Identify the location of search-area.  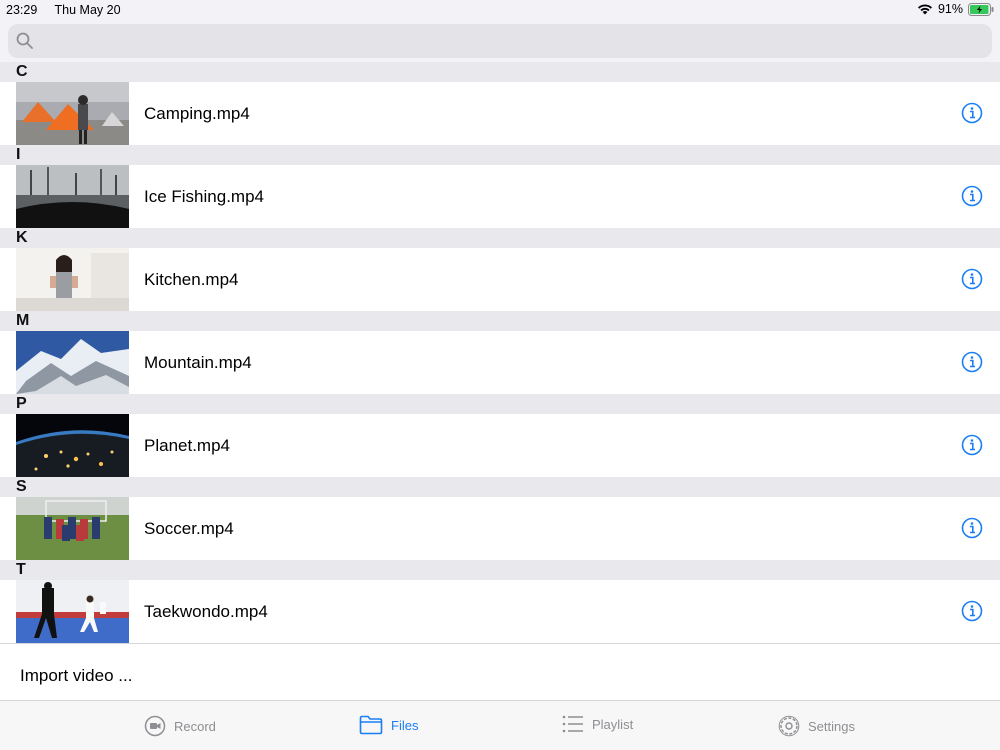
(500, 41).